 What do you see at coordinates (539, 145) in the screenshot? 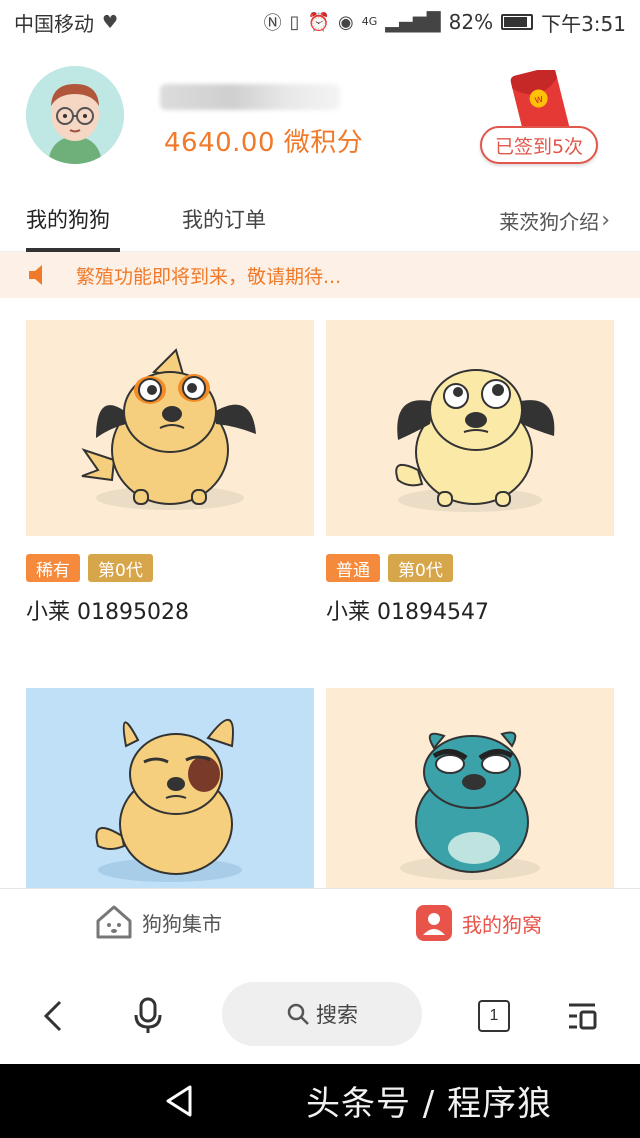
I see `checkin-button: 已签到5次` at bounding box center [539, 145].